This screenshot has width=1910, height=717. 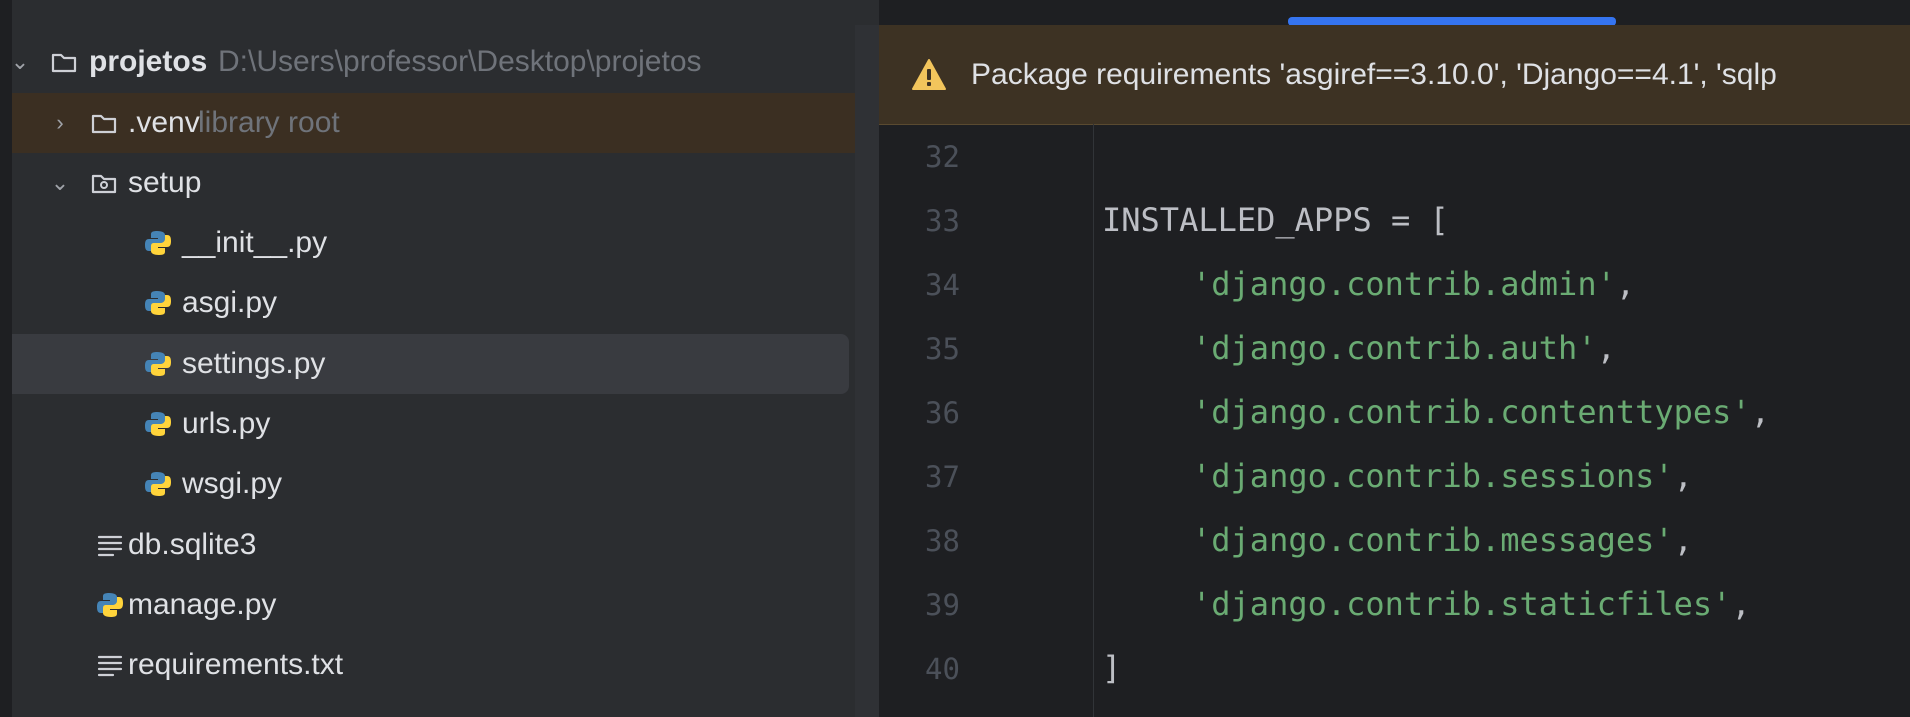 I want to click on line-number: 36, so click(x=942, y=413).